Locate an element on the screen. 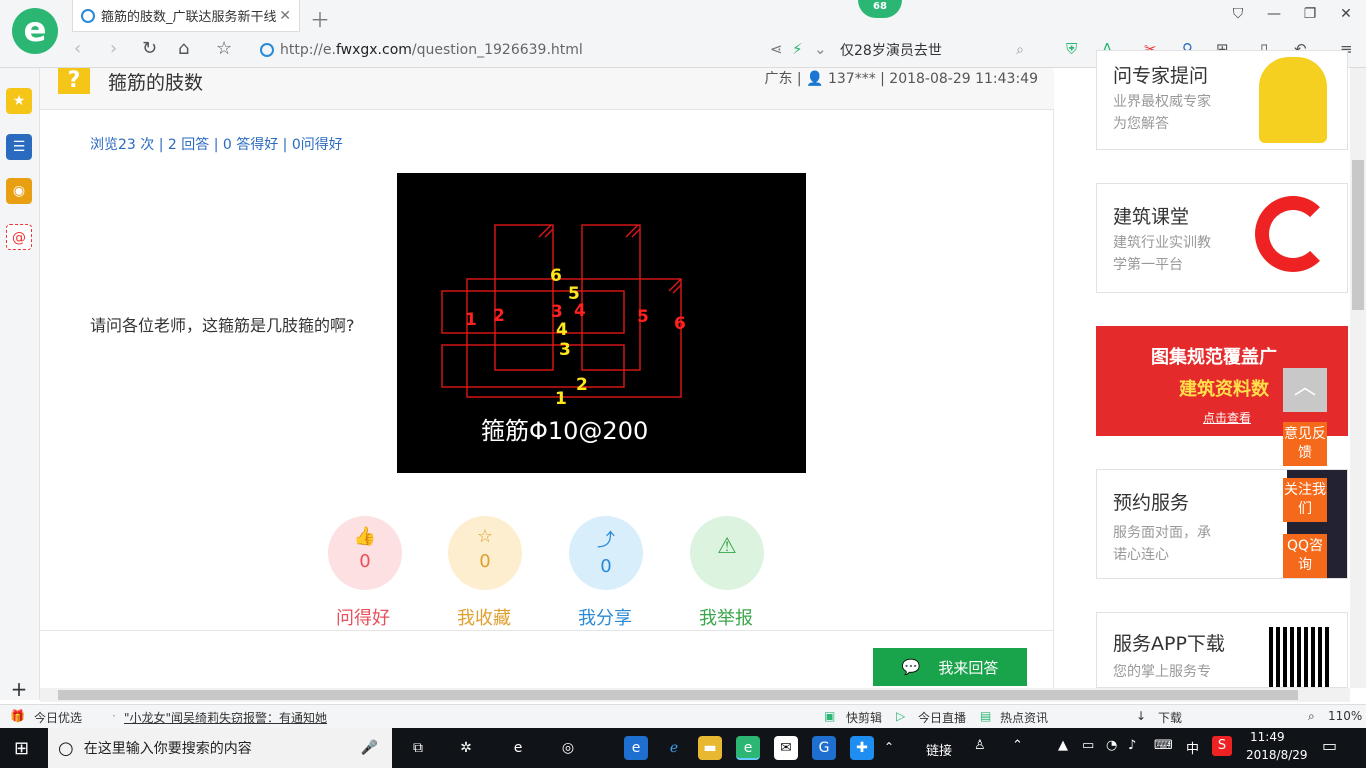 The height and width of the screenshot is (768, 1366). chat-icon: 💬 is located at coordinates (911, 667).